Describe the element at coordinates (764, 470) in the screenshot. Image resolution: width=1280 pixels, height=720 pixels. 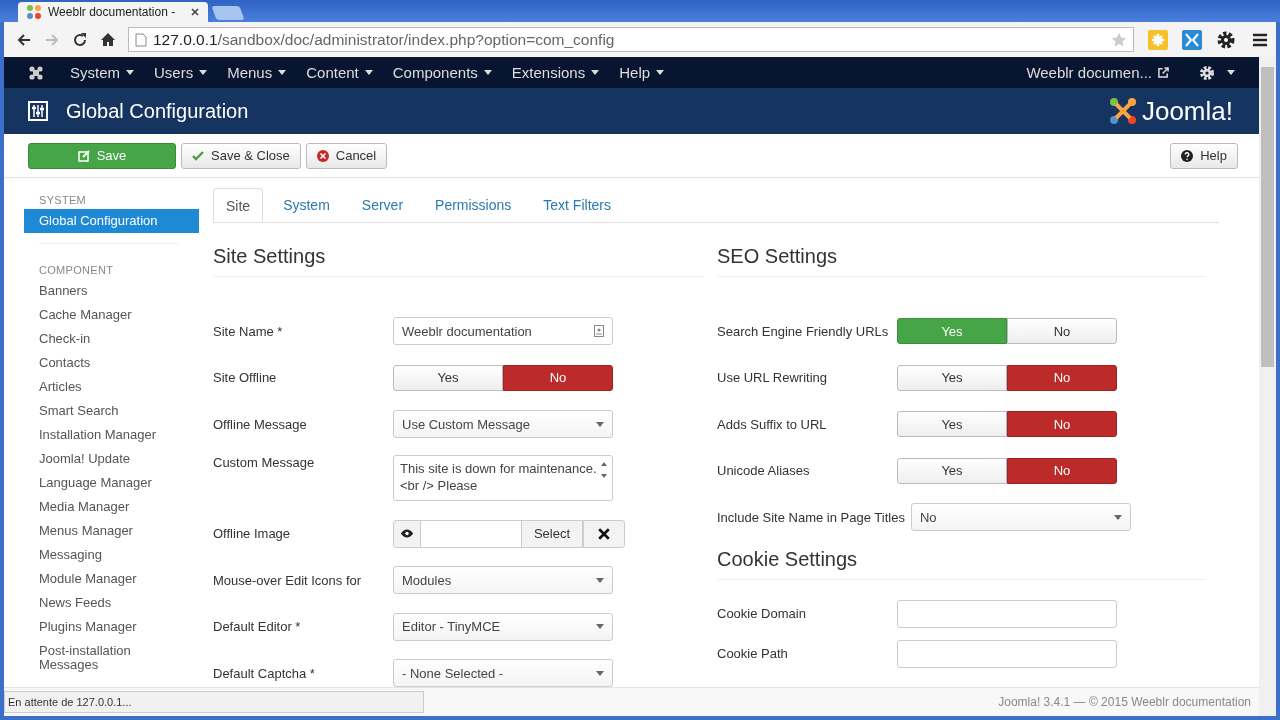
I see `field-label: Unicode Aliases` at that location.